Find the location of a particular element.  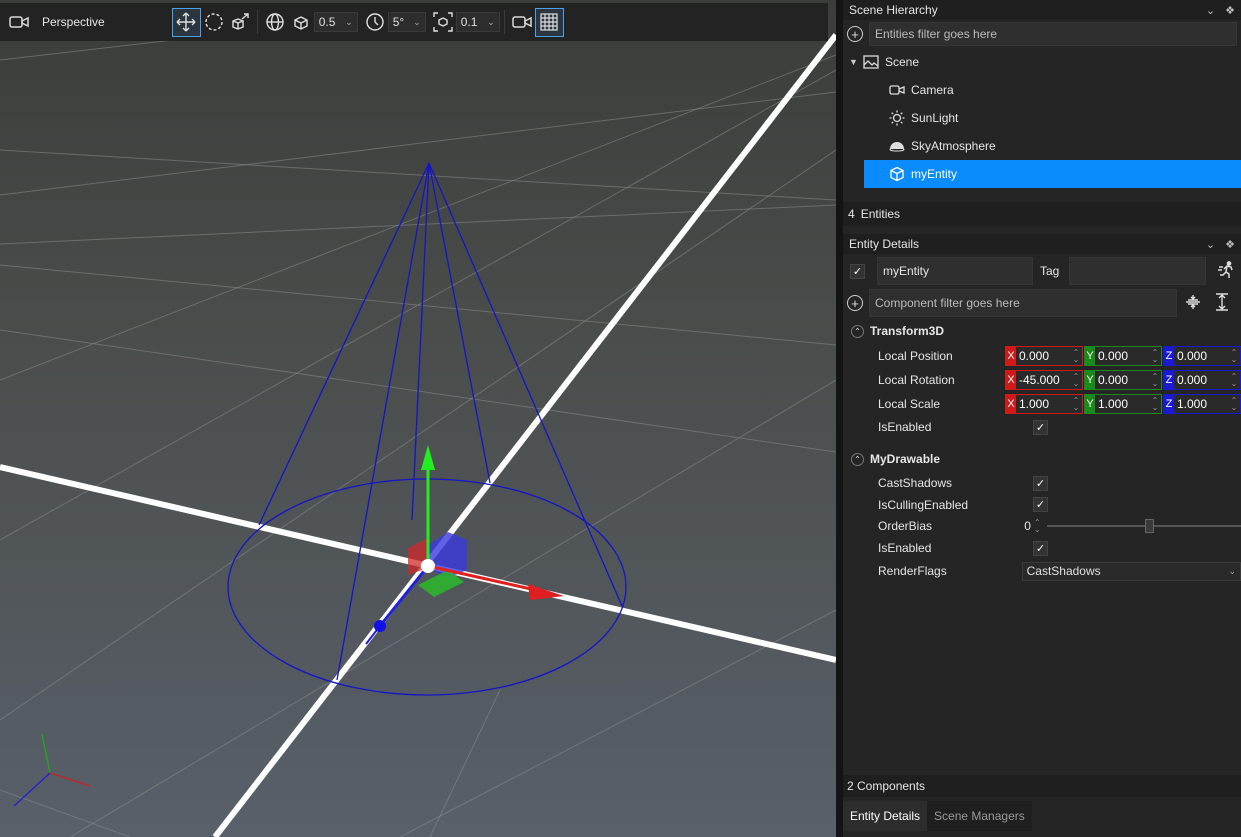

local-position-y-field: Y 0.000 ⌃ ⌄ is located at coordinates (1123, 356).